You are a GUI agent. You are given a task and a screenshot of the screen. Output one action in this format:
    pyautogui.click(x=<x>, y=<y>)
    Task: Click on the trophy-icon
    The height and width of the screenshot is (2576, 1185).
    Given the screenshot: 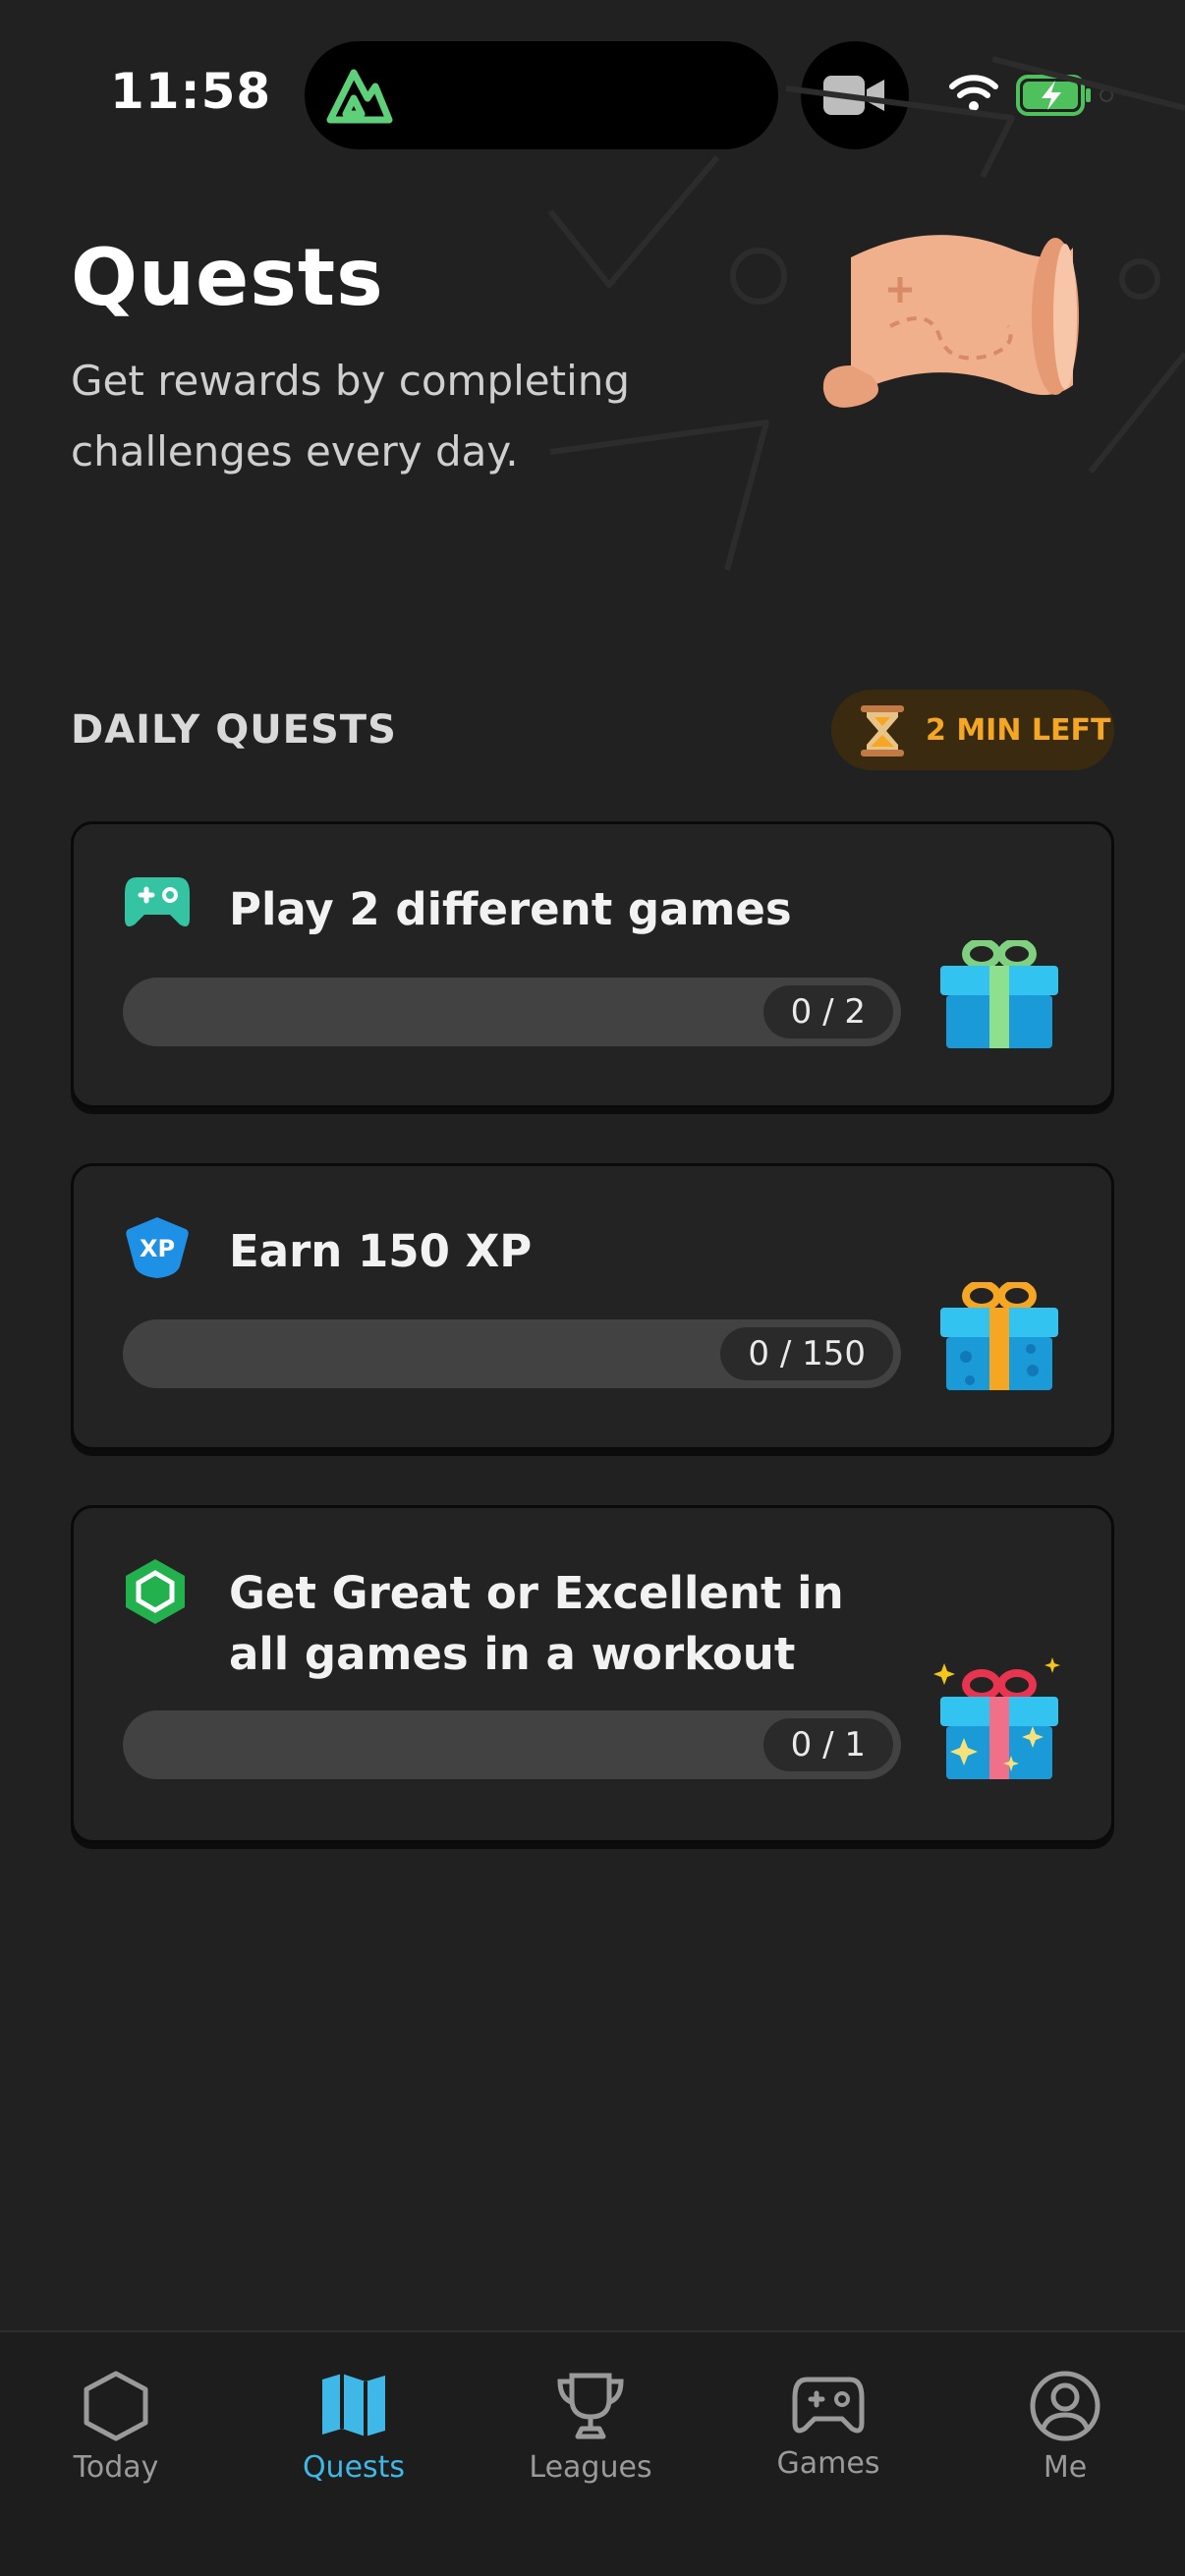 What is the action you would take?
    pyautogui.click(x=591, y=2406)
    